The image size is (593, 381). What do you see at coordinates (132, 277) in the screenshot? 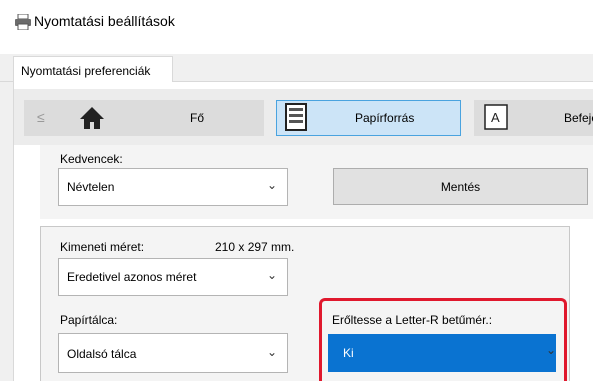
I see `output-size-selected: Eredetivel azonos méret` at bounding box center [132, 277].